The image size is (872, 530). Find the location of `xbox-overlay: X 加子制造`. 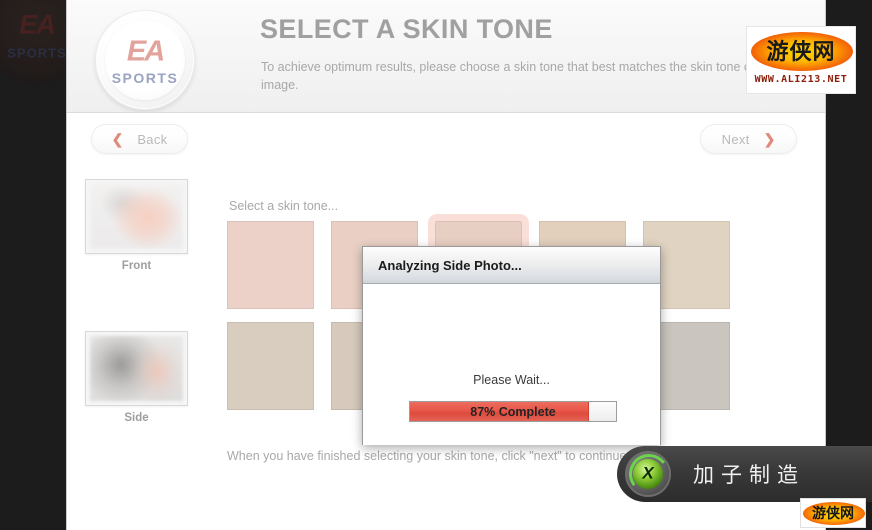

xbox-overlay: X 加子制造 is located at coordinates (744, 474).